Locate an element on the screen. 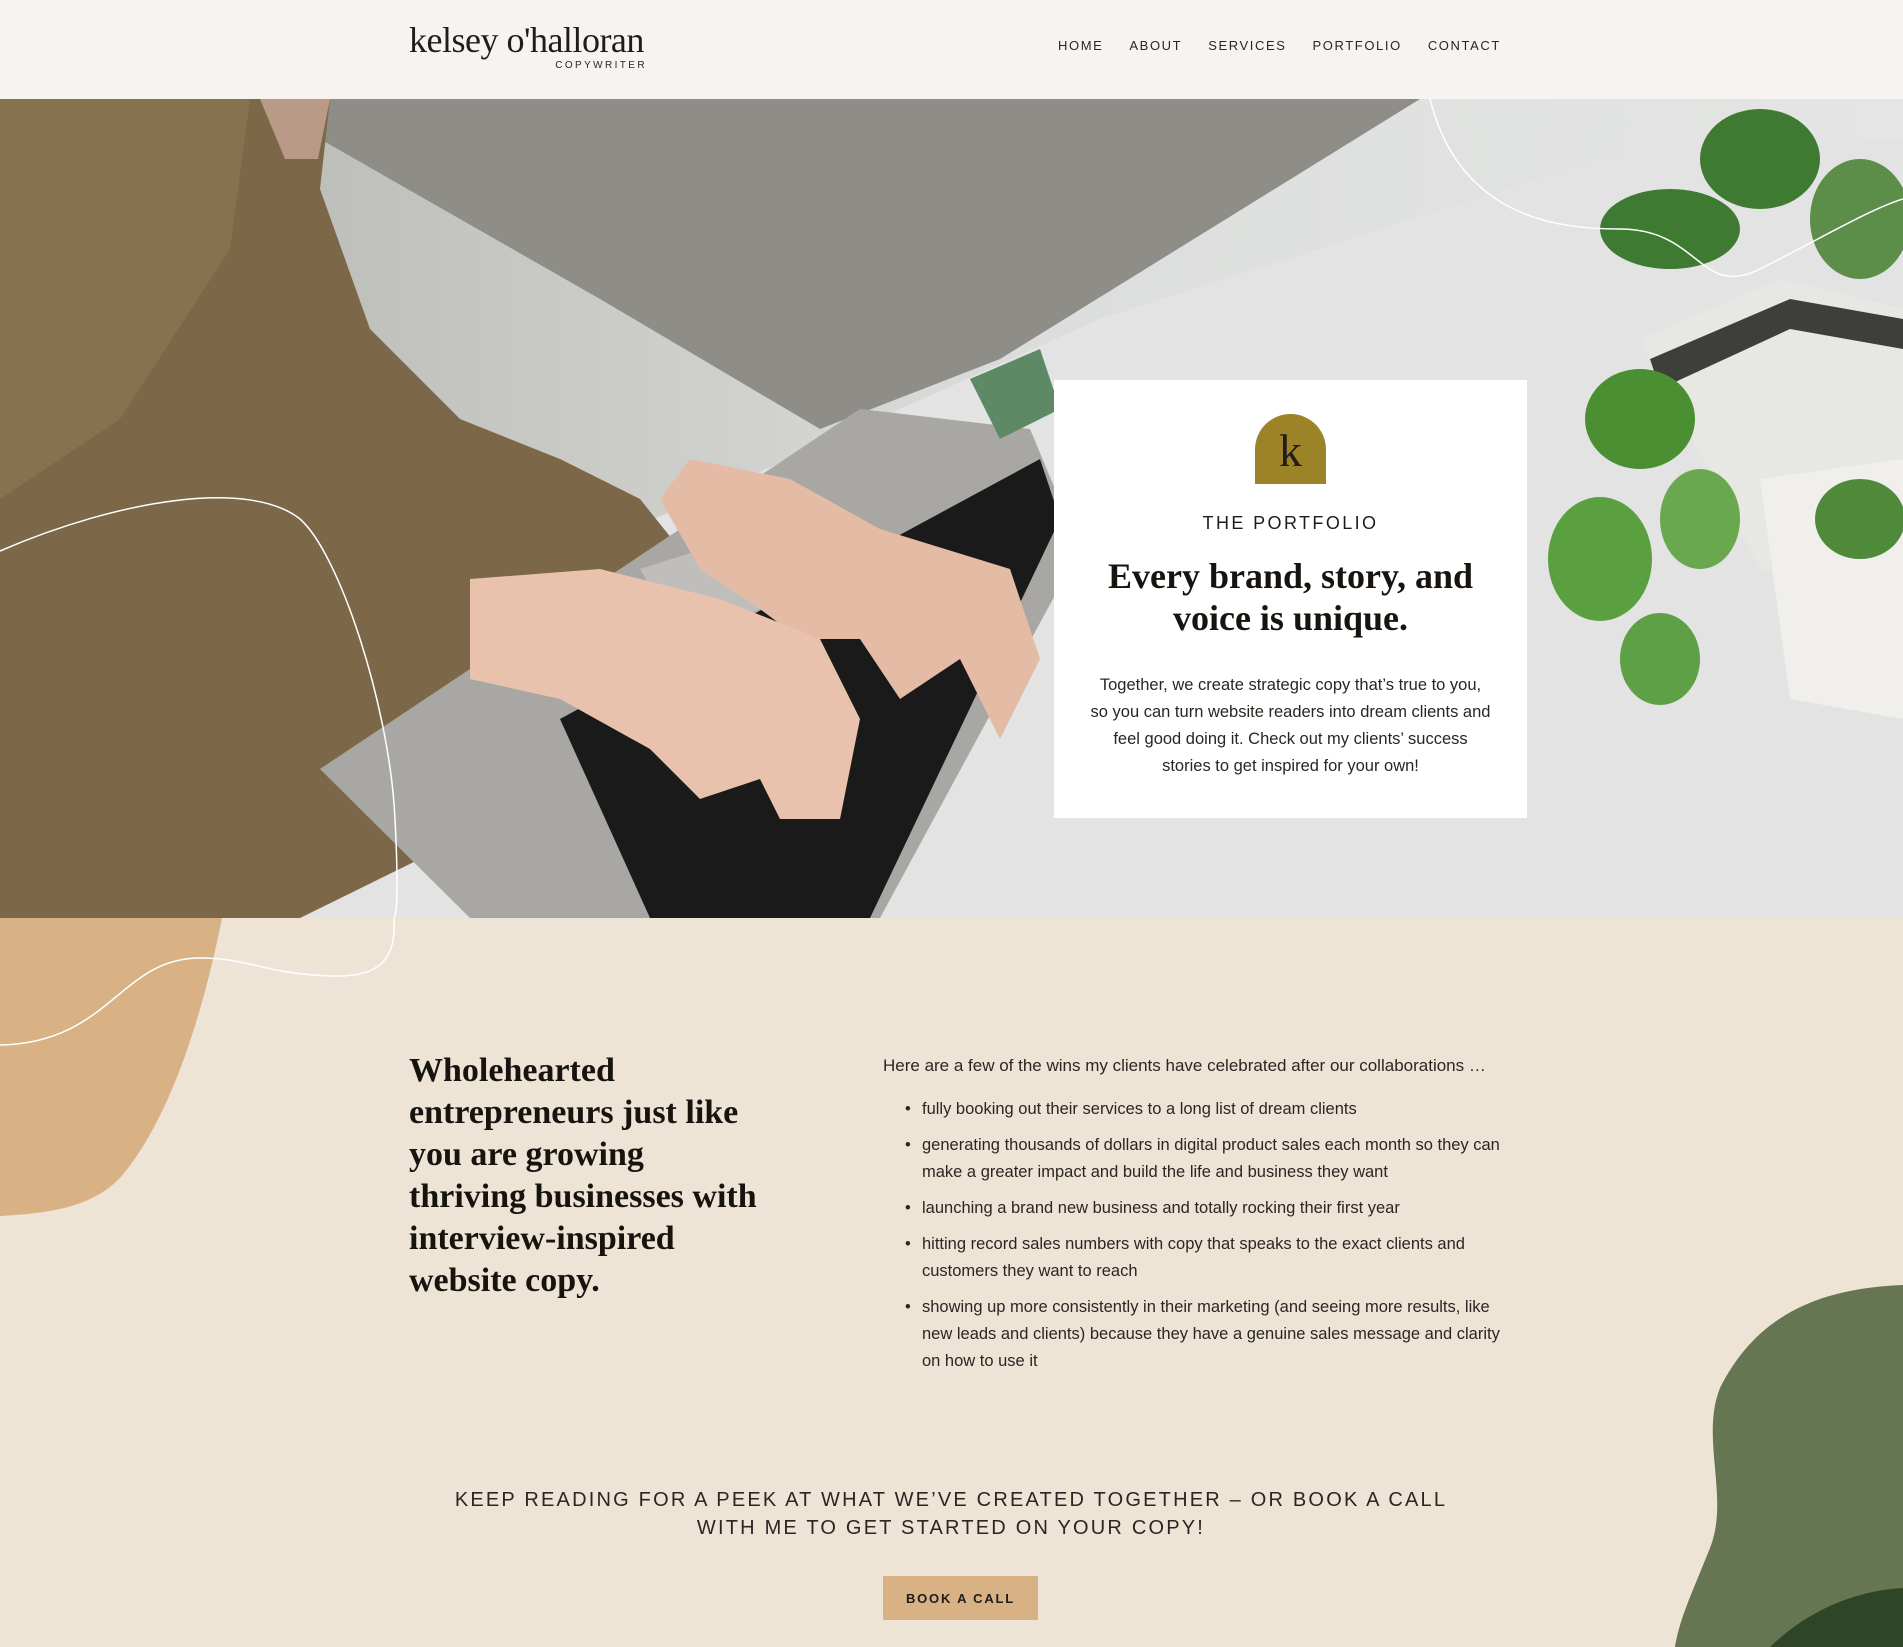  nav-about: ABOUT is located at coordinates (1155, 45).